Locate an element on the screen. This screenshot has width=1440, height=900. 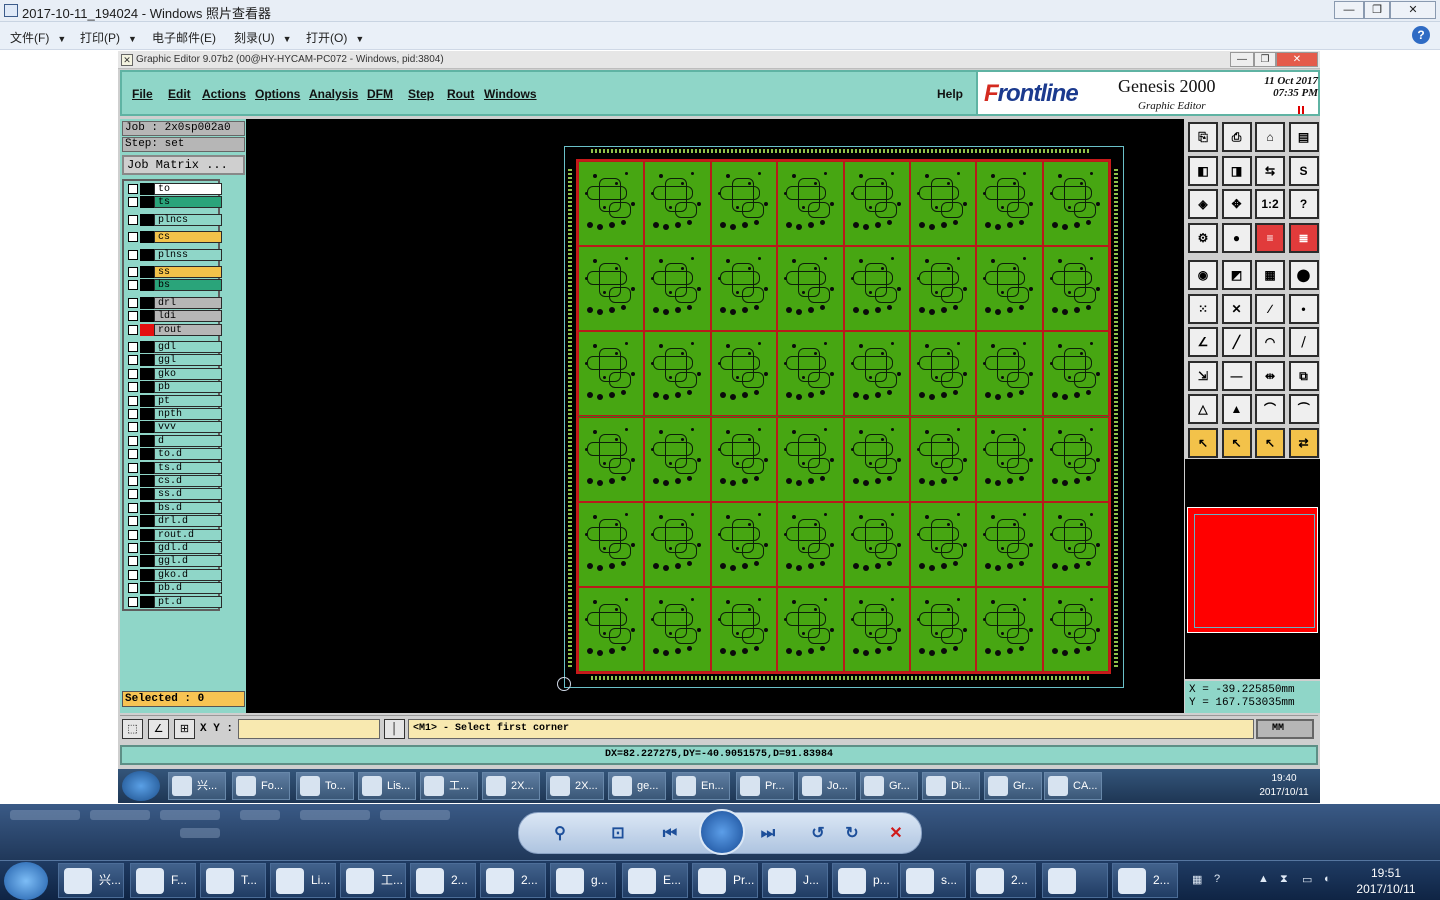
restore-button: ❐ is located at coordinates (1377, 10).